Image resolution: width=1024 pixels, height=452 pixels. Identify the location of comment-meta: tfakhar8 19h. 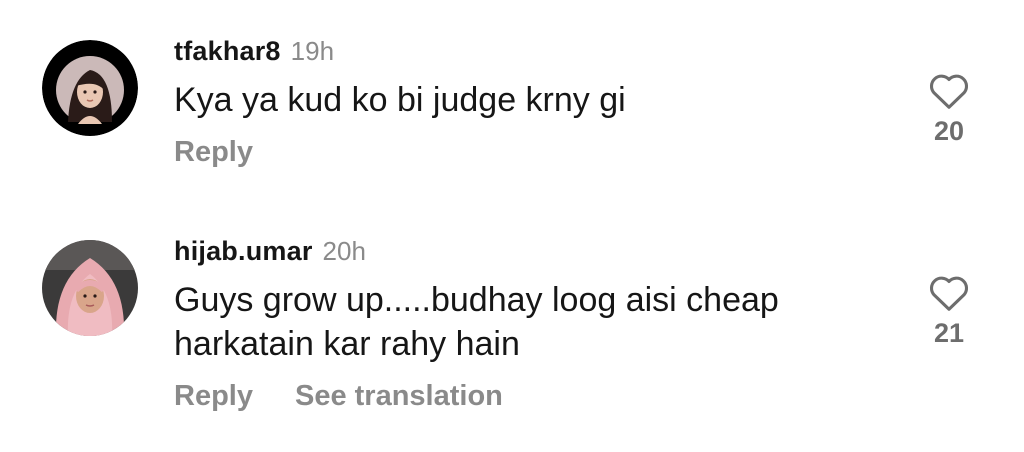
(534, 51).